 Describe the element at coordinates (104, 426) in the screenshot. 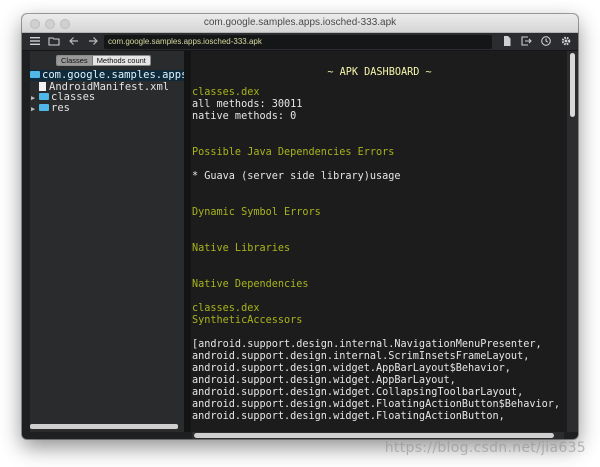

I see `sidebar-horizontal-scrollbar` at that location.